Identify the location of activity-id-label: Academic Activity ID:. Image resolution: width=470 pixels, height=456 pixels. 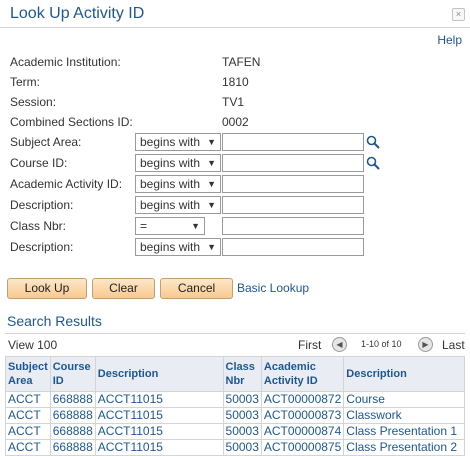
(66, 184).